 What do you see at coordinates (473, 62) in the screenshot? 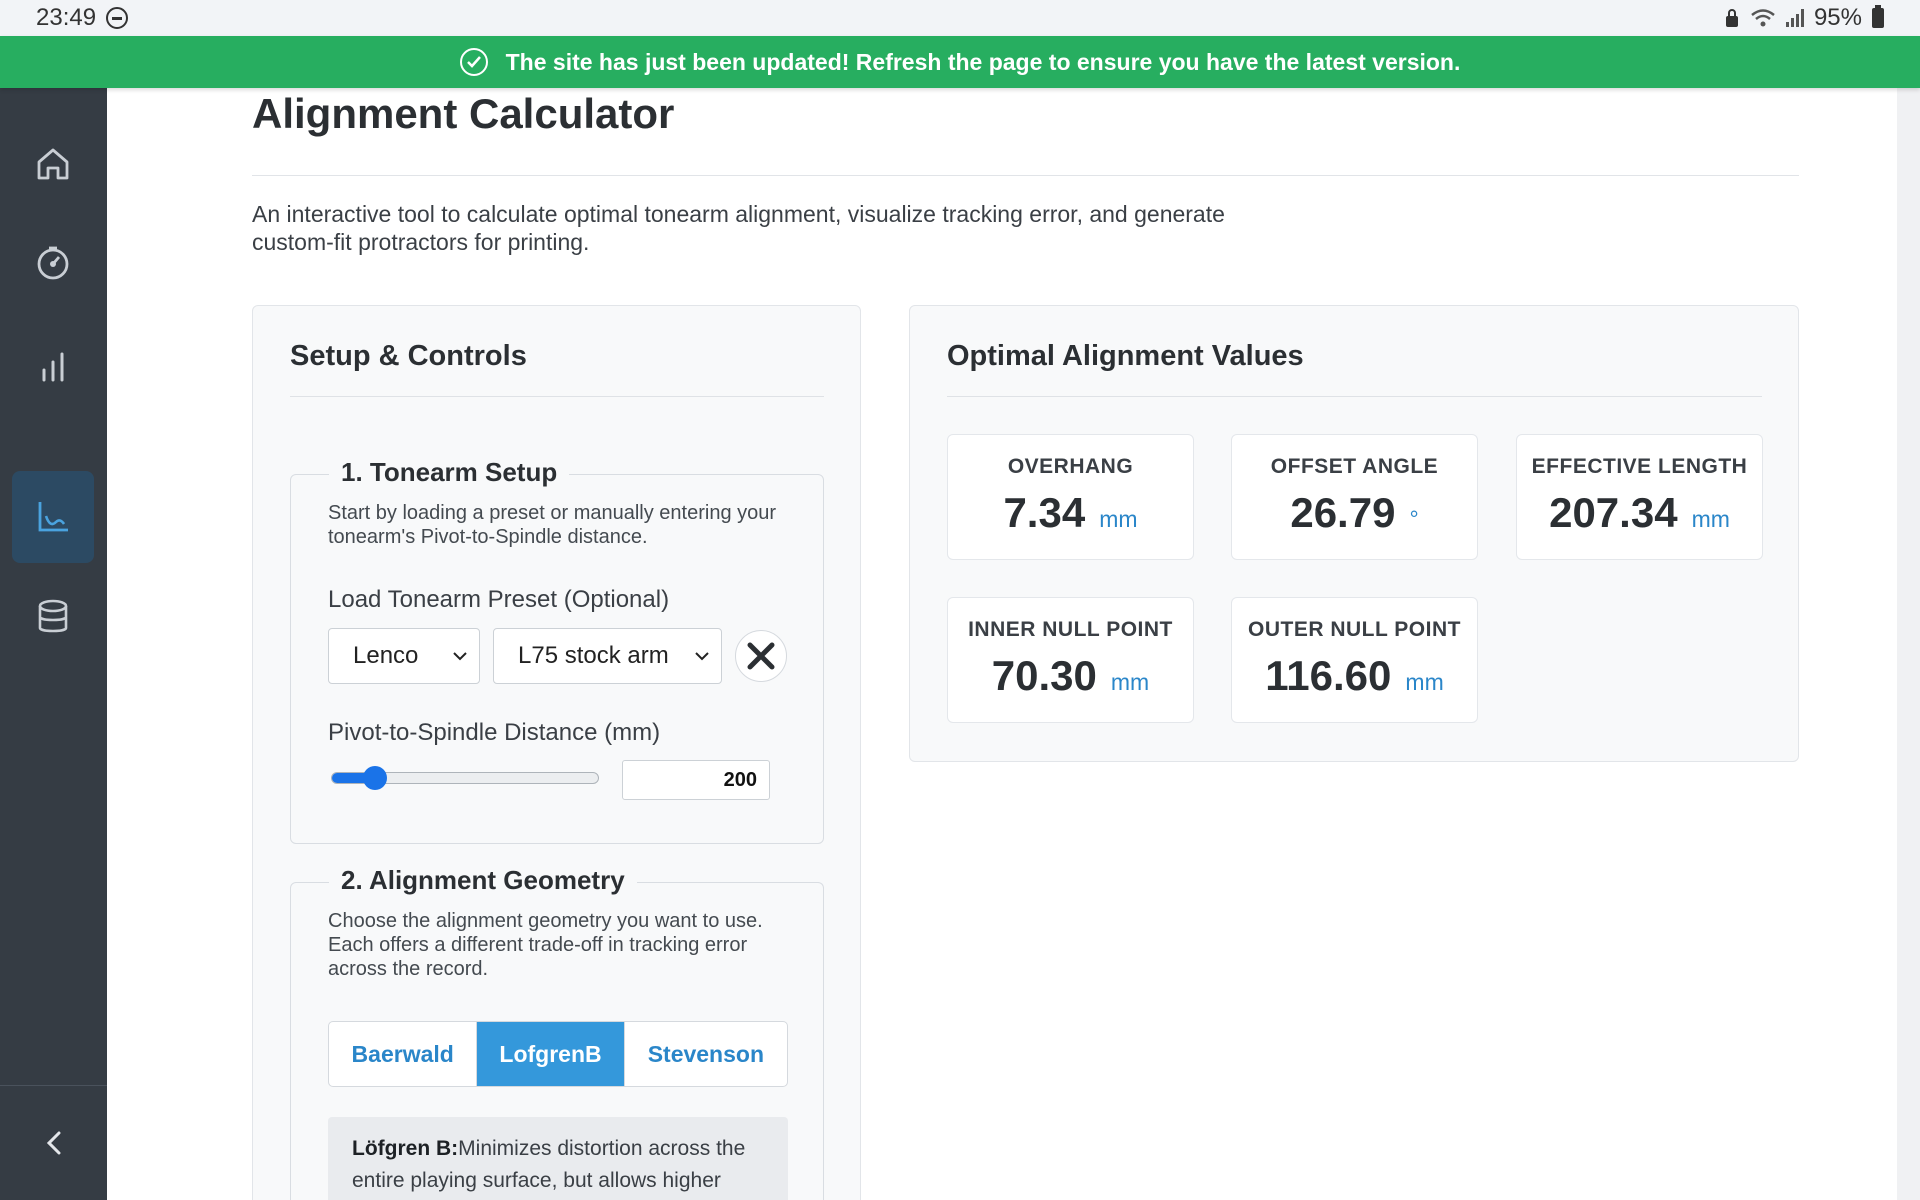
I see `check-circle-icon` at bounding box center [473, 62].